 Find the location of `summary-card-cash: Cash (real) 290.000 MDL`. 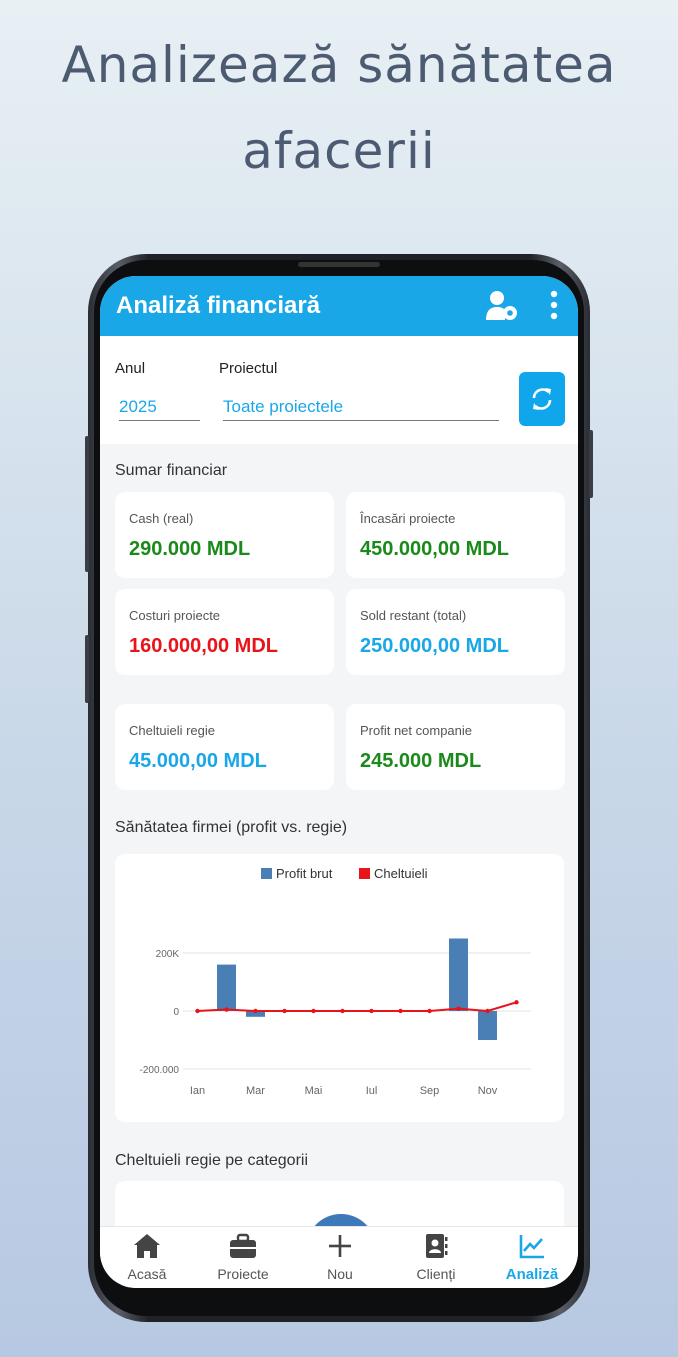

summary-card-cash: Cash (real) 290.000 MDL is located at coordinates (224, 535).